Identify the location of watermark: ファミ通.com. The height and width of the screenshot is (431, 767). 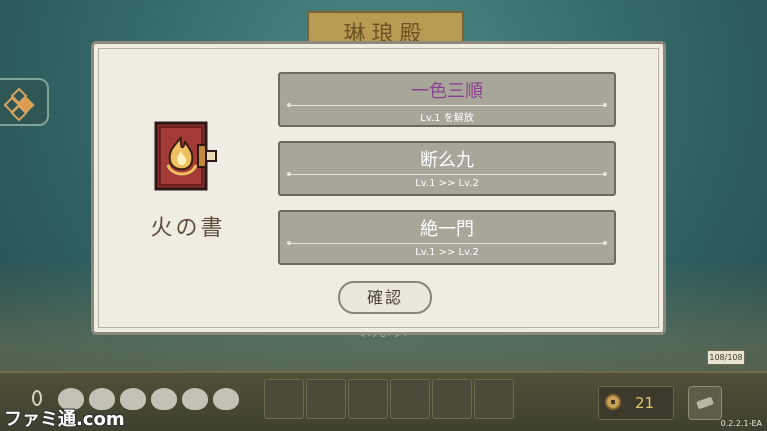
(64, 419).